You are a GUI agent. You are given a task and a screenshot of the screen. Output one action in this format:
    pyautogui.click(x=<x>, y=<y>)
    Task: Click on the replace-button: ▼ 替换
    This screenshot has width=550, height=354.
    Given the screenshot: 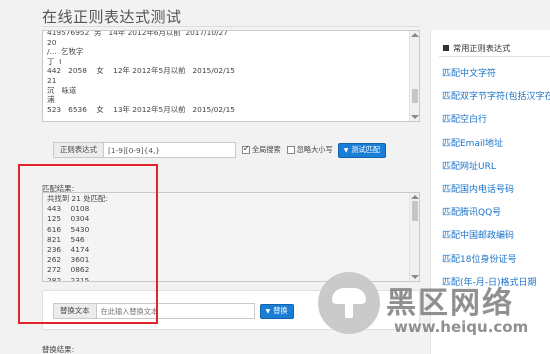 What is the action you would take?
    pyautogui.click(x=276, y=311)
    